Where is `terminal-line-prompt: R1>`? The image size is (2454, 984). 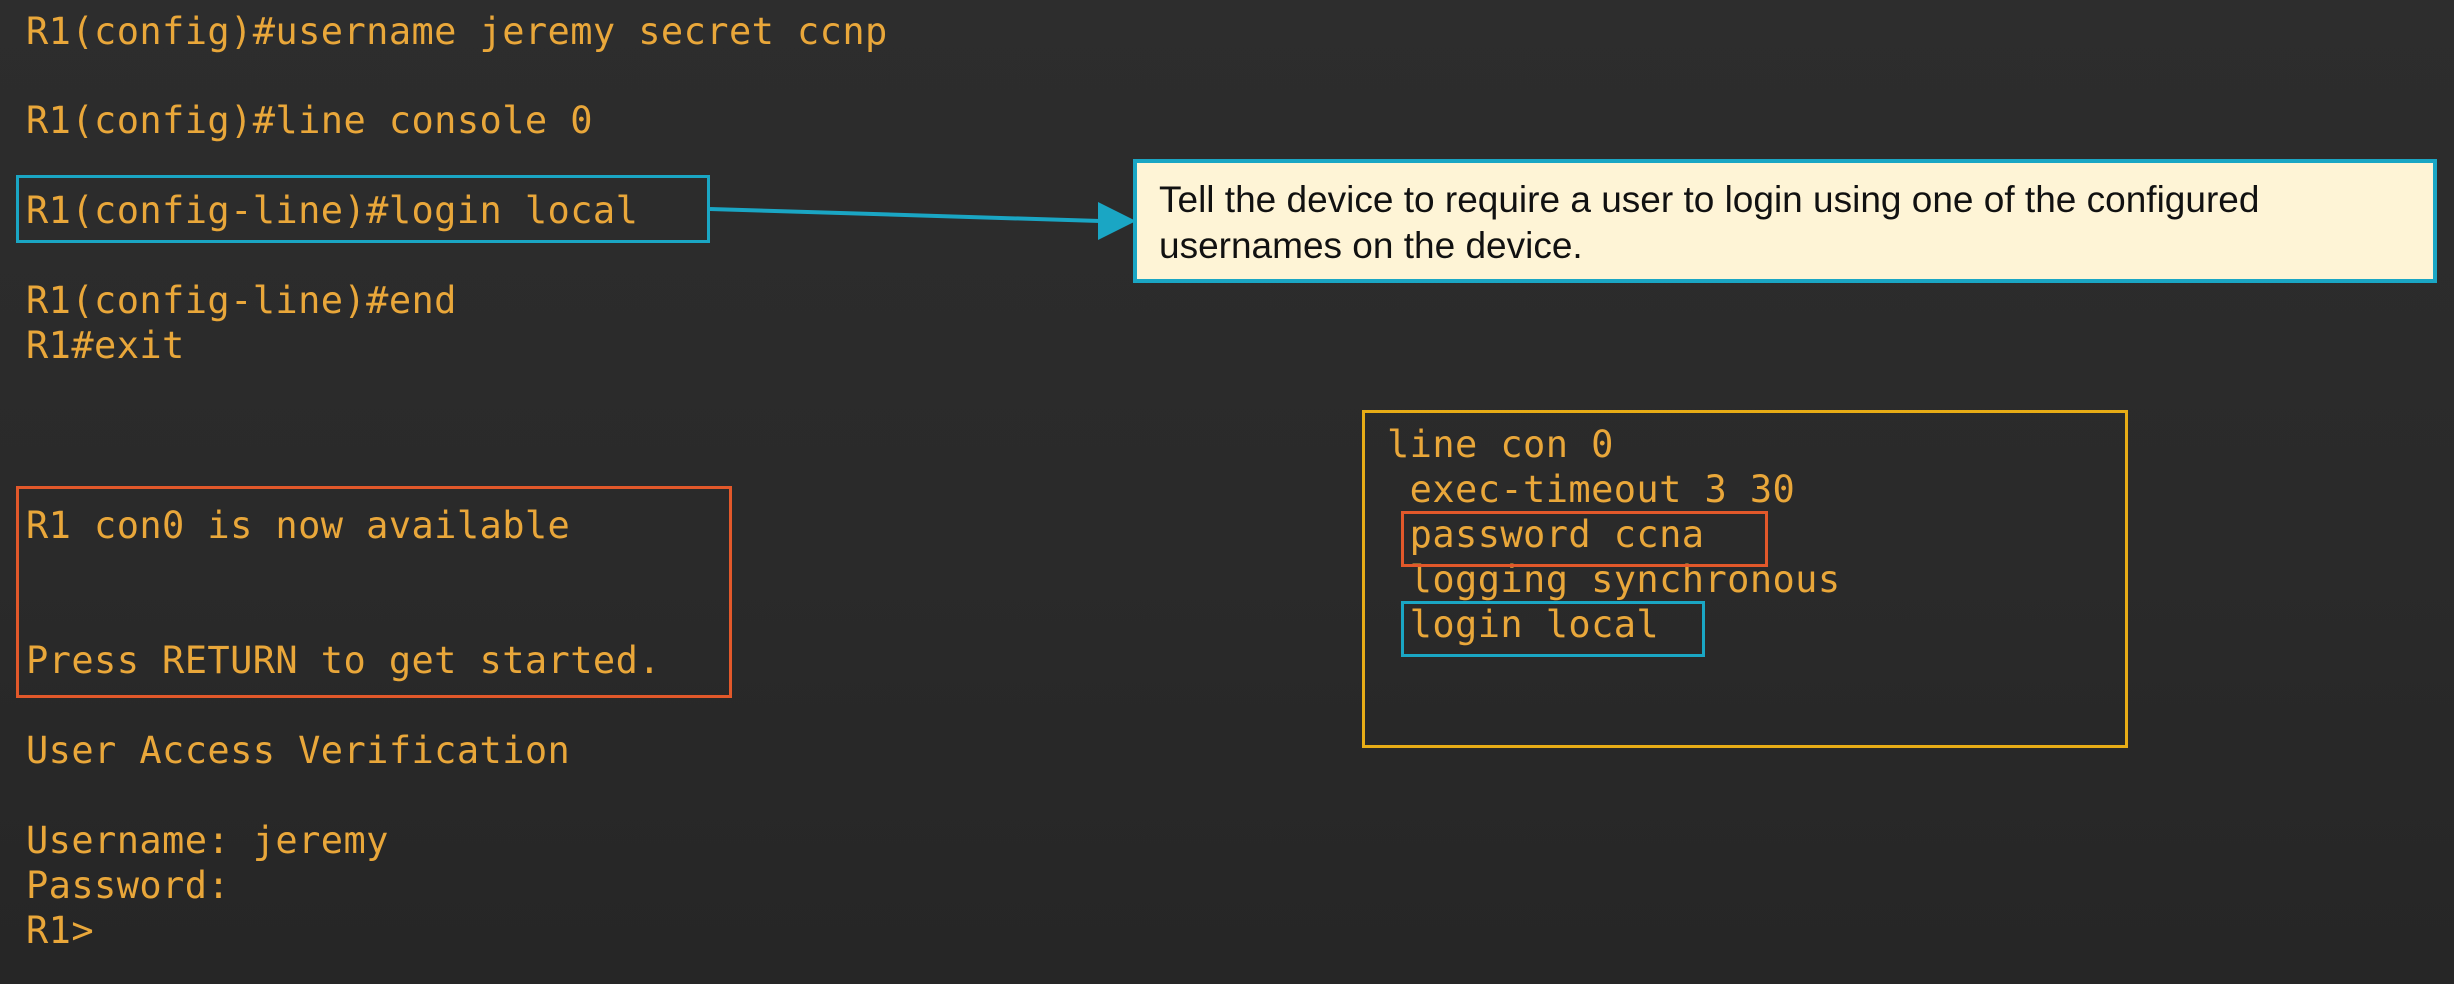
terminal-line-prompt: R1> is located at coordinates (60, 930).